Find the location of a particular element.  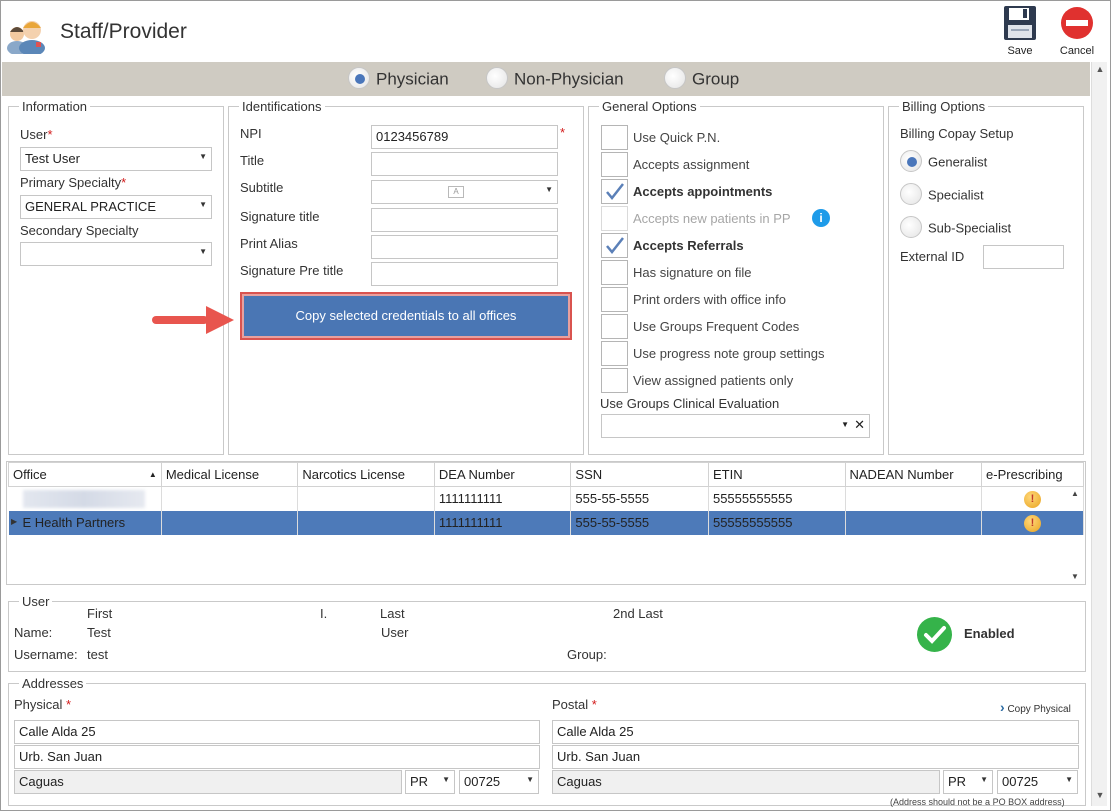

title-input is located at coordinates (464, 164).